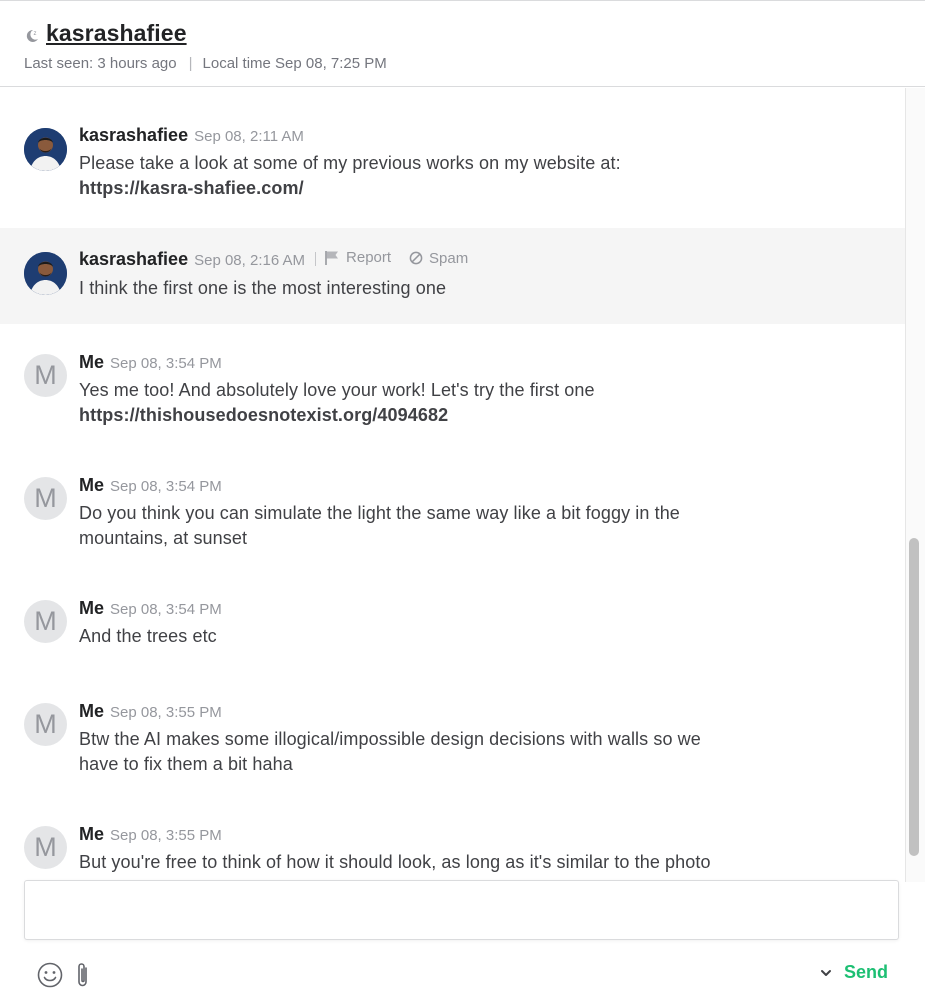 The image size is (925, 1000). What do you see at coordinates (191, 135) in the screenshot?
I see `message-header: kasrashafiee Sep 08, 2:11 AM` at bounding box center [191, 135].